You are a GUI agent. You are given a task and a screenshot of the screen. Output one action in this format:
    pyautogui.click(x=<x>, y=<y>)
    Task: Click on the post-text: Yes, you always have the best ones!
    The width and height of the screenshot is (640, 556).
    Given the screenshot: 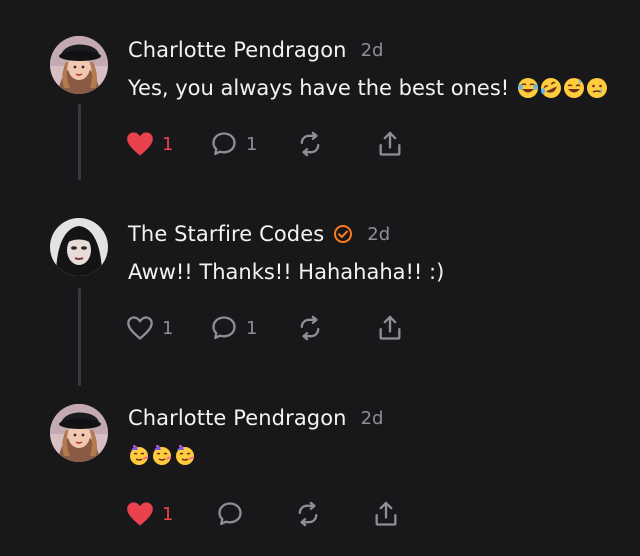 What is the action you would take?
    pyautogui.click(x=368, y=88)
    